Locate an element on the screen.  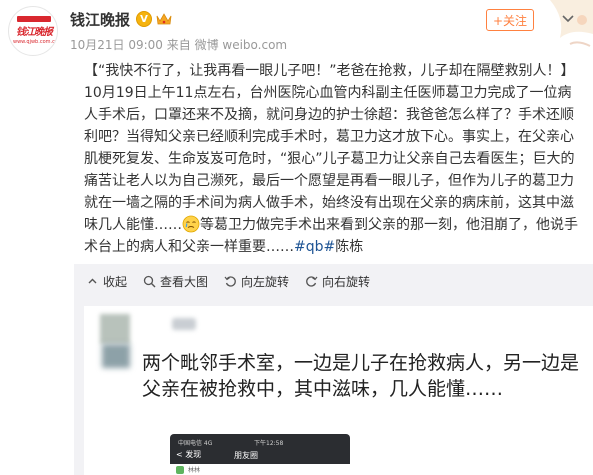
chevron-down-icon is located at coordinates (568, 19).